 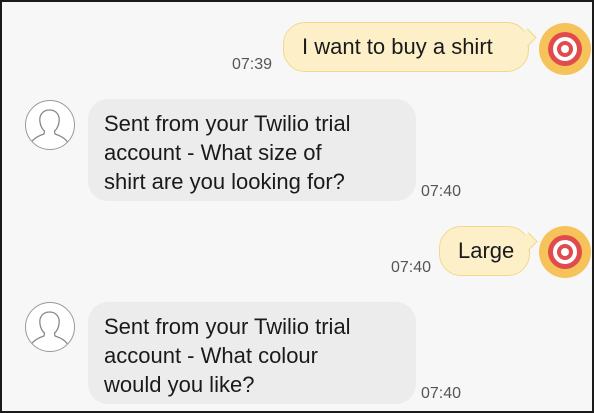 I want to click on message-text-line: would you like?, so click(x=179, y=384).